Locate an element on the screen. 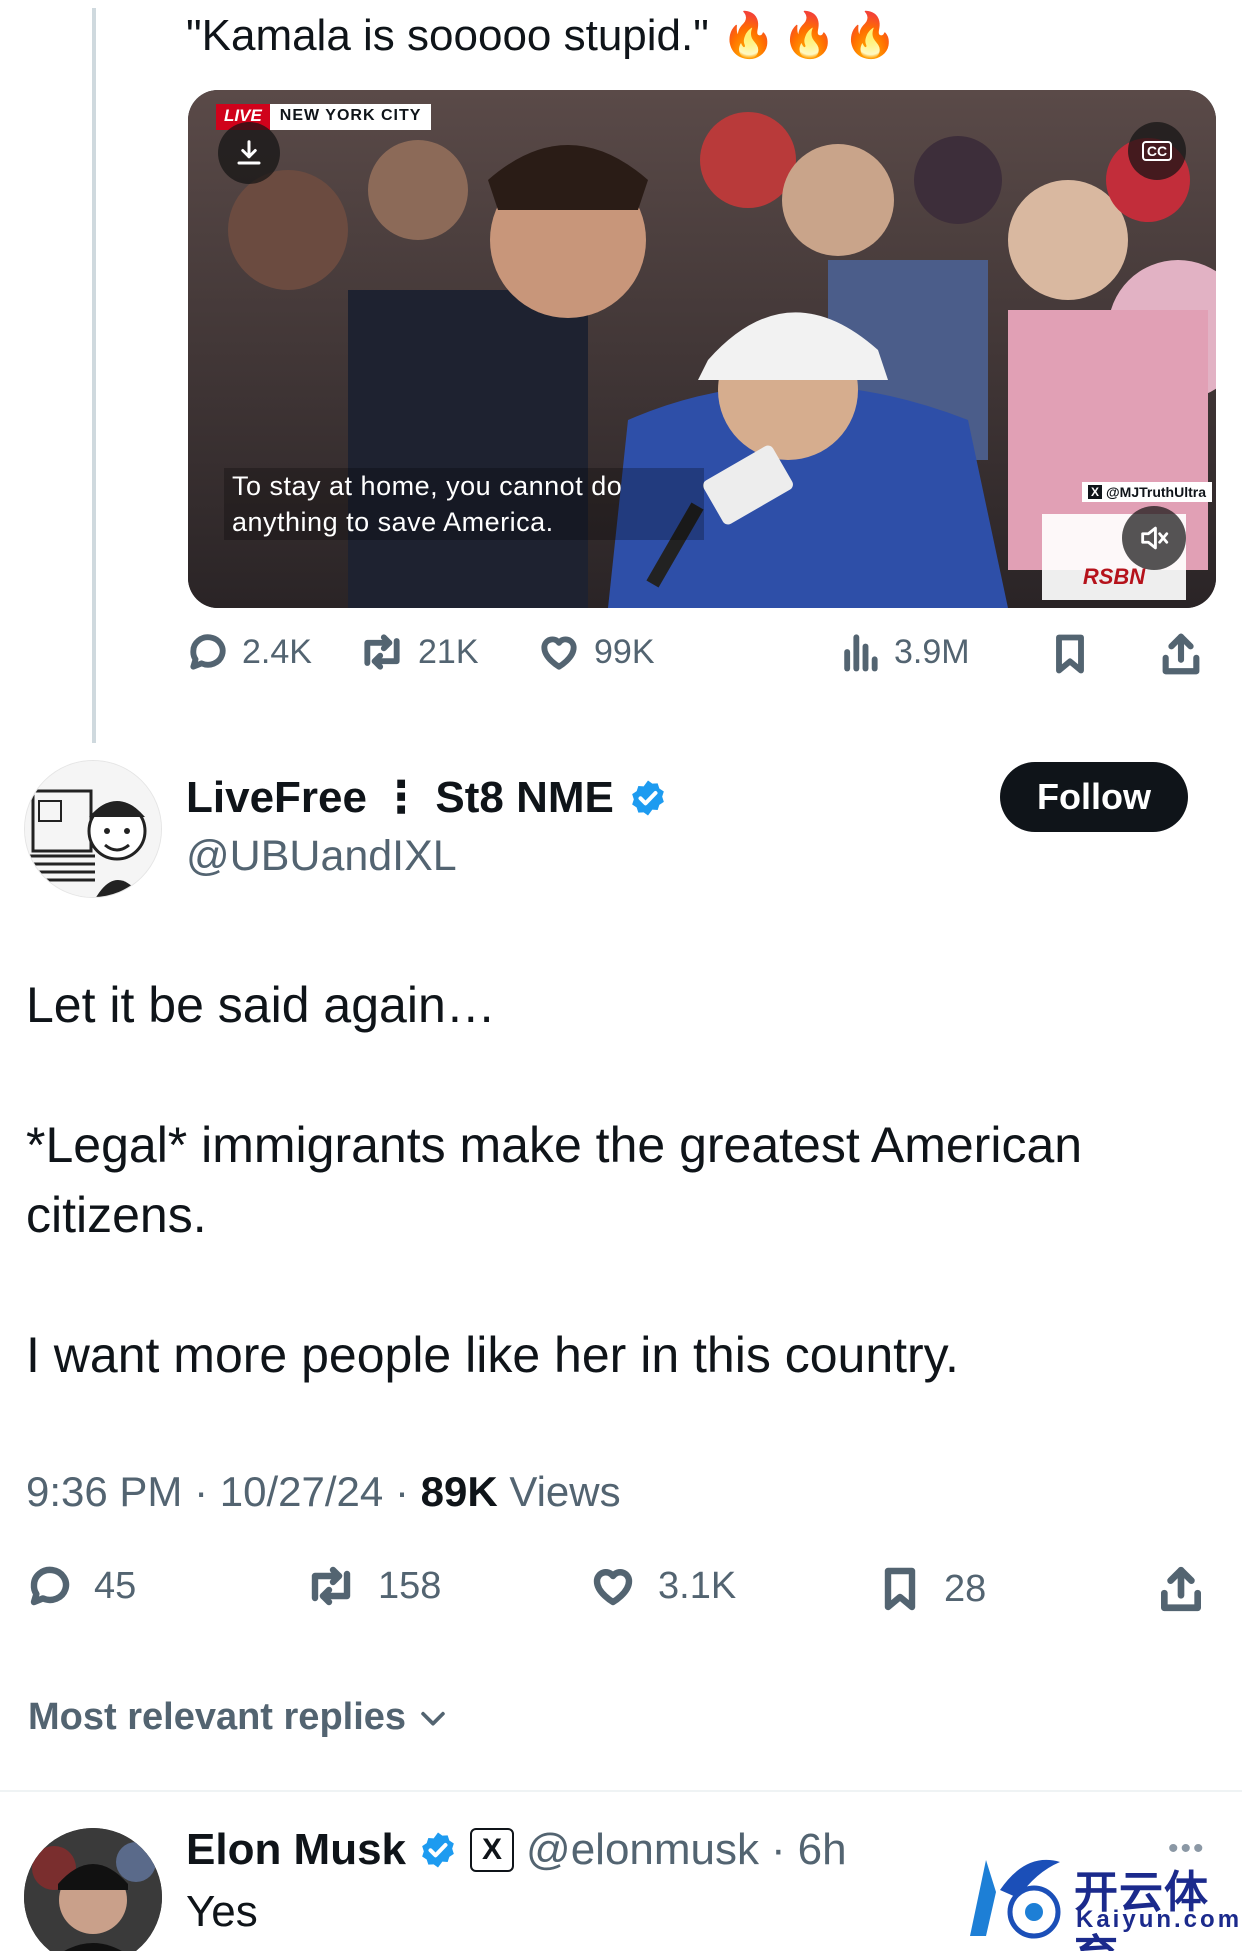  repost-action: 158 is located at coordinates (372, 1586).